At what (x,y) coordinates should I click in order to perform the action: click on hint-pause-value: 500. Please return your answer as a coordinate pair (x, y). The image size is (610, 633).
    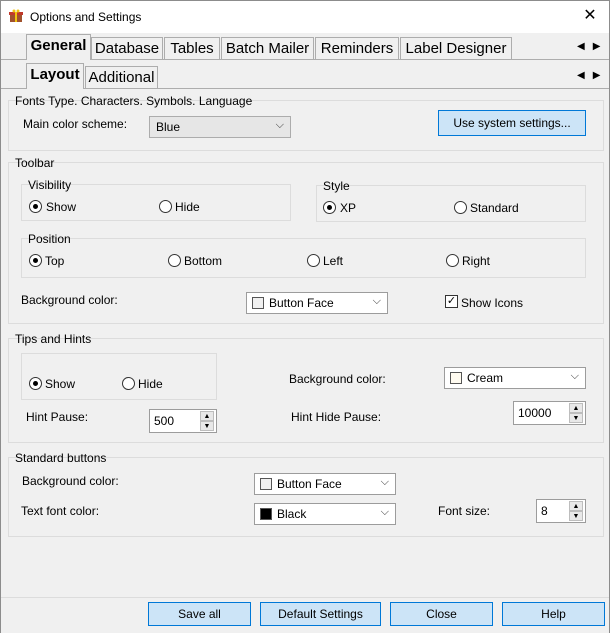
    Looking at the image, I should click on (164, 421).